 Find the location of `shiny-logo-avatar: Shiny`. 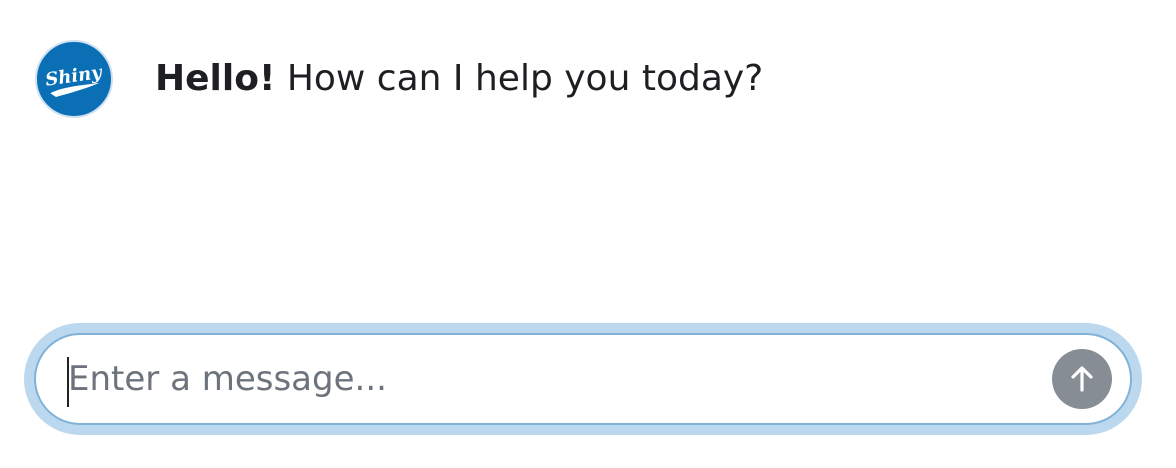

shiny-logo-avatar: Shiny is located at coordinates (74, 79).